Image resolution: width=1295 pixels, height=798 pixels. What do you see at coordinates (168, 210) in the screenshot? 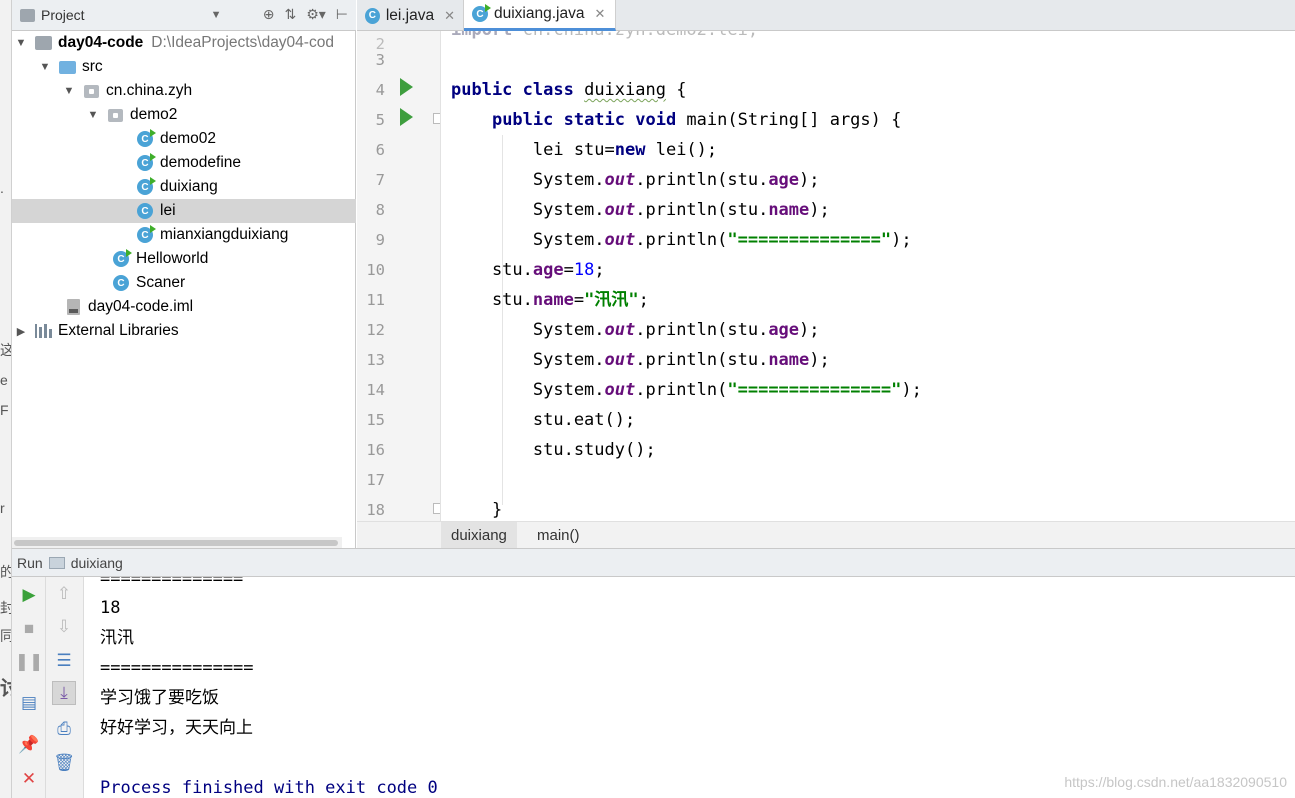
I see `tree-item-label: lei` at bounding box center [168, 210].